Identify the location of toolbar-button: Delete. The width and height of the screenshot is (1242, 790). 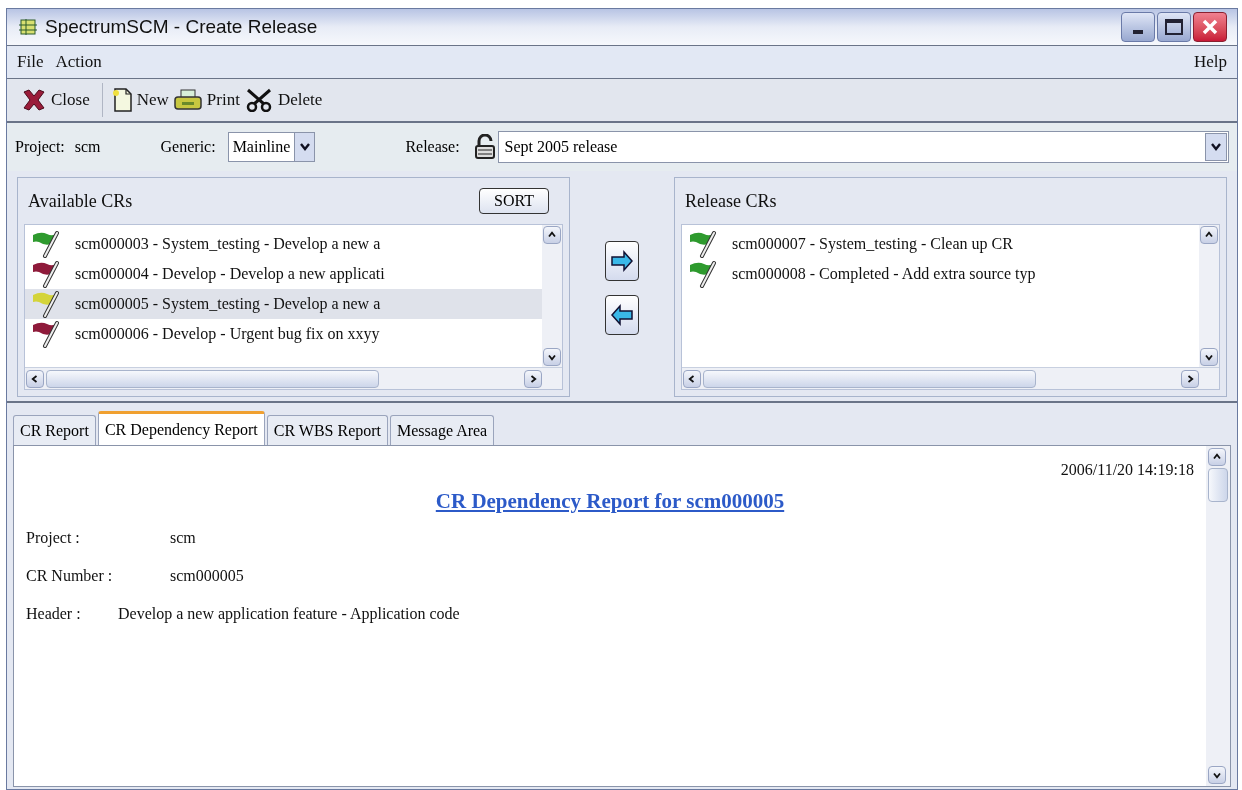
(283, 100).